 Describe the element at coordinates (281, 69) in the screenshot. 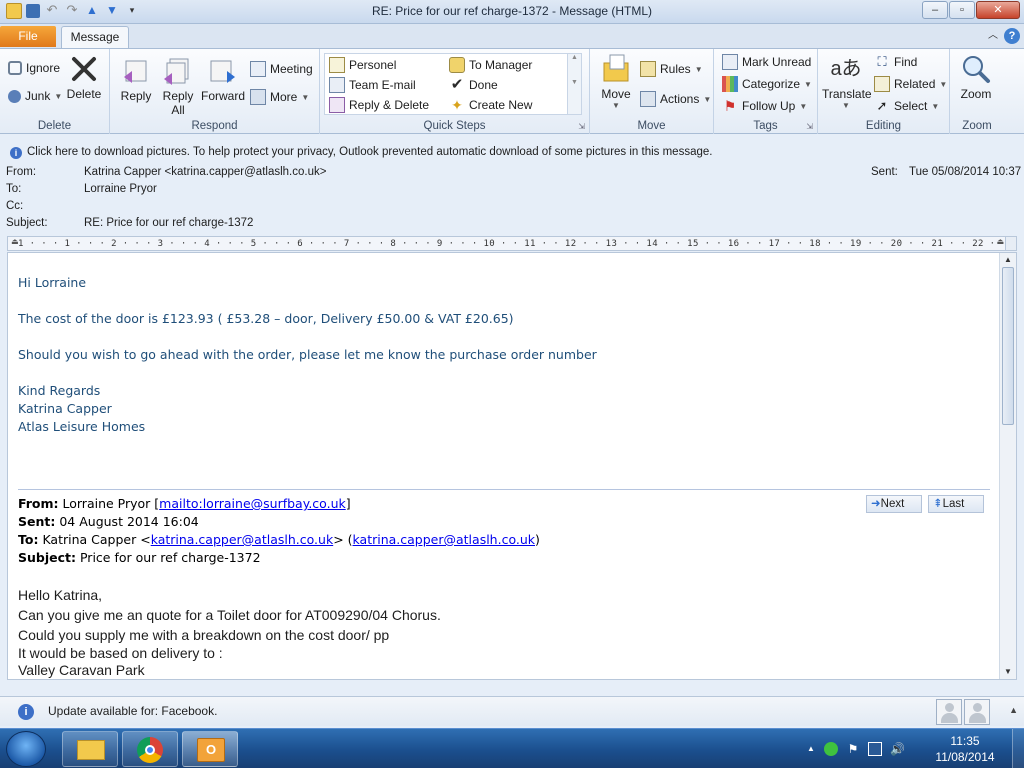

I see `meeting-button: Meeting` at that location.